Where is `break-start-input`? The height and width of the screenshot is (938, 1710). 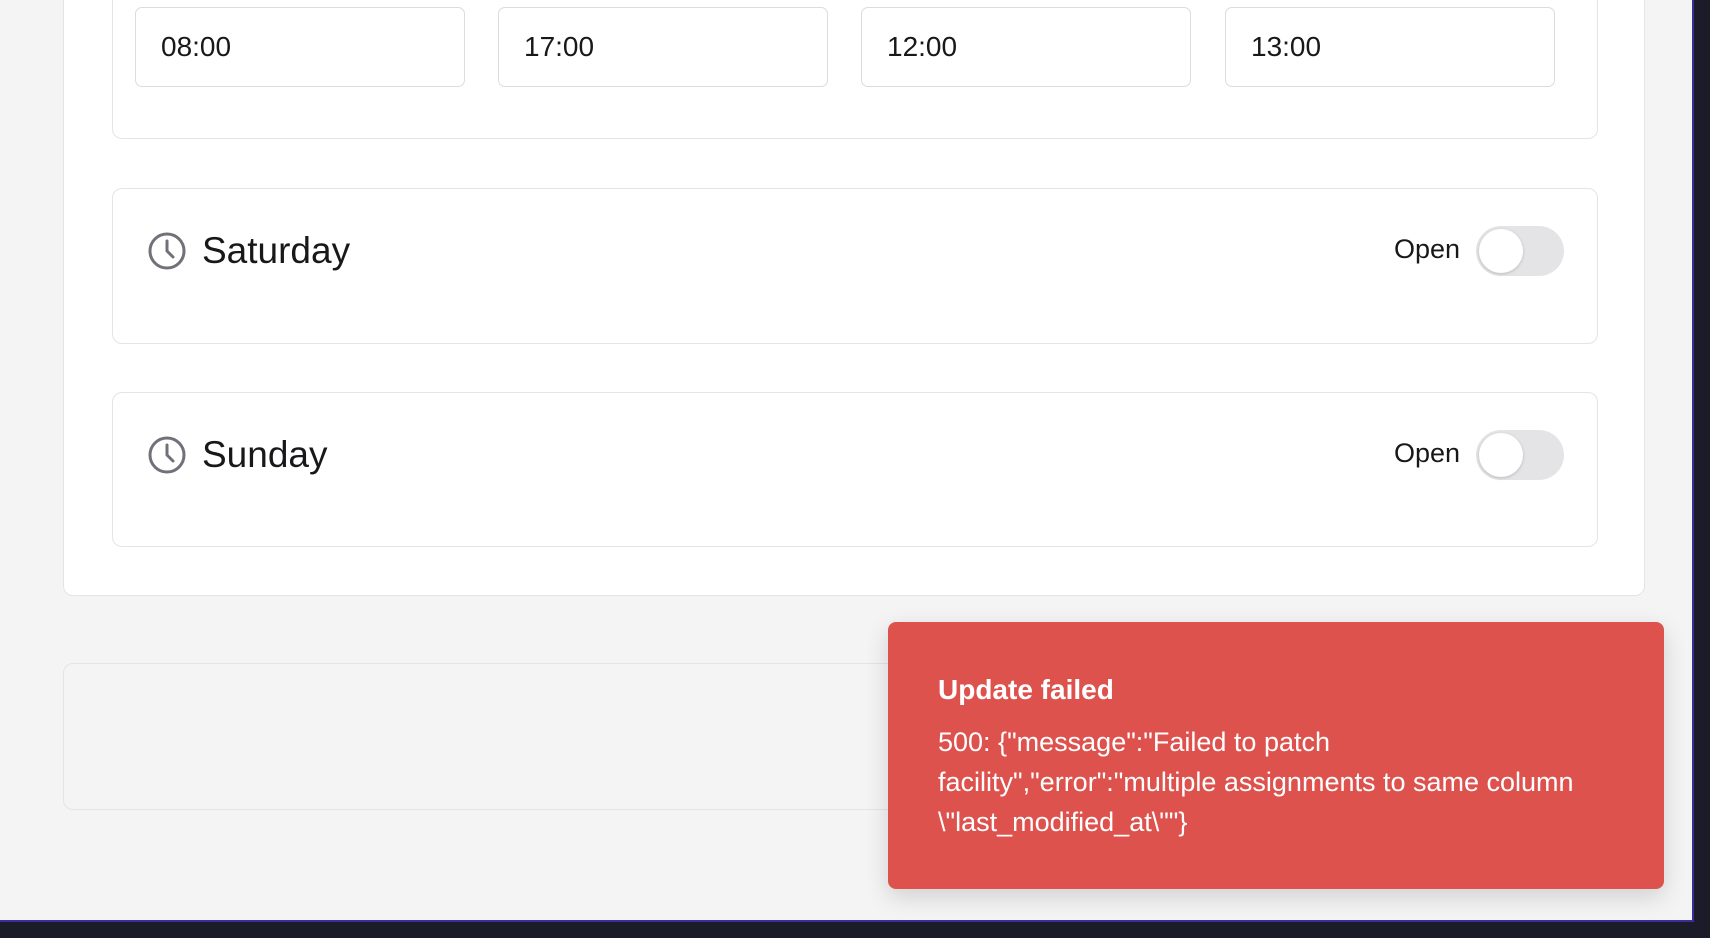 break-start-input is located at coordinates (1026, 47).